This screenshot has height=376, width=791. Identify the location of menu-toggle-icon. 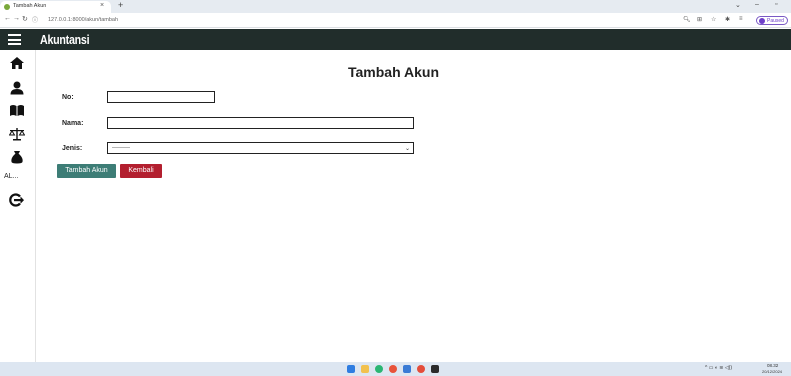
(14, 39).